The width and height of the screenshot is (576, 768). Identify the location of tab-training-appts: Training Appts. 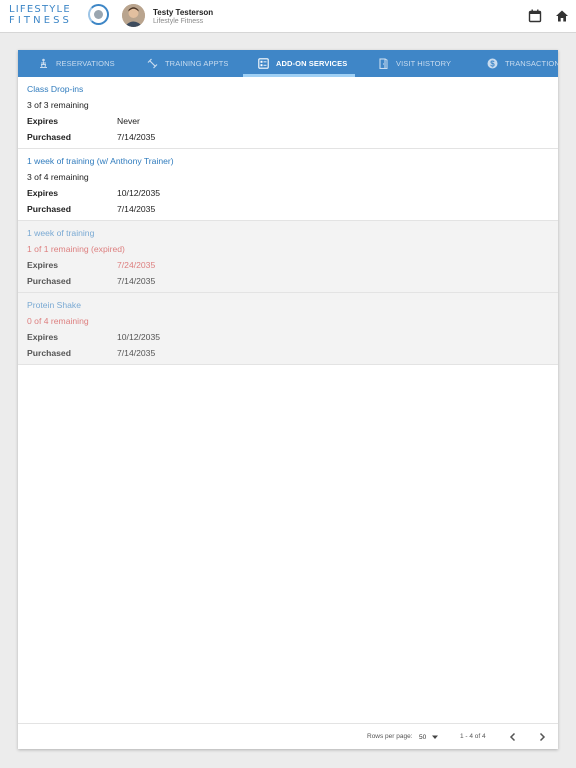
(188, 63).